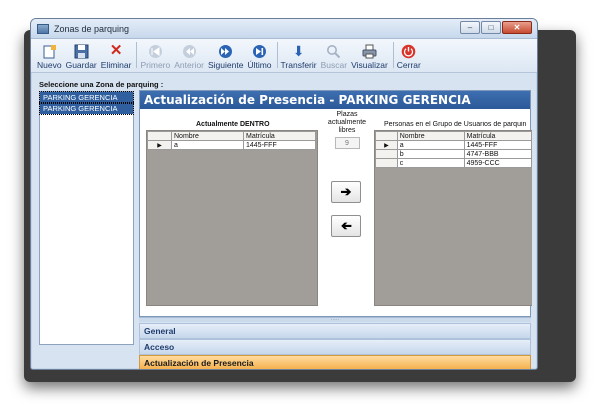  I want to click on ultimo-button: Último, so click(259, 56).